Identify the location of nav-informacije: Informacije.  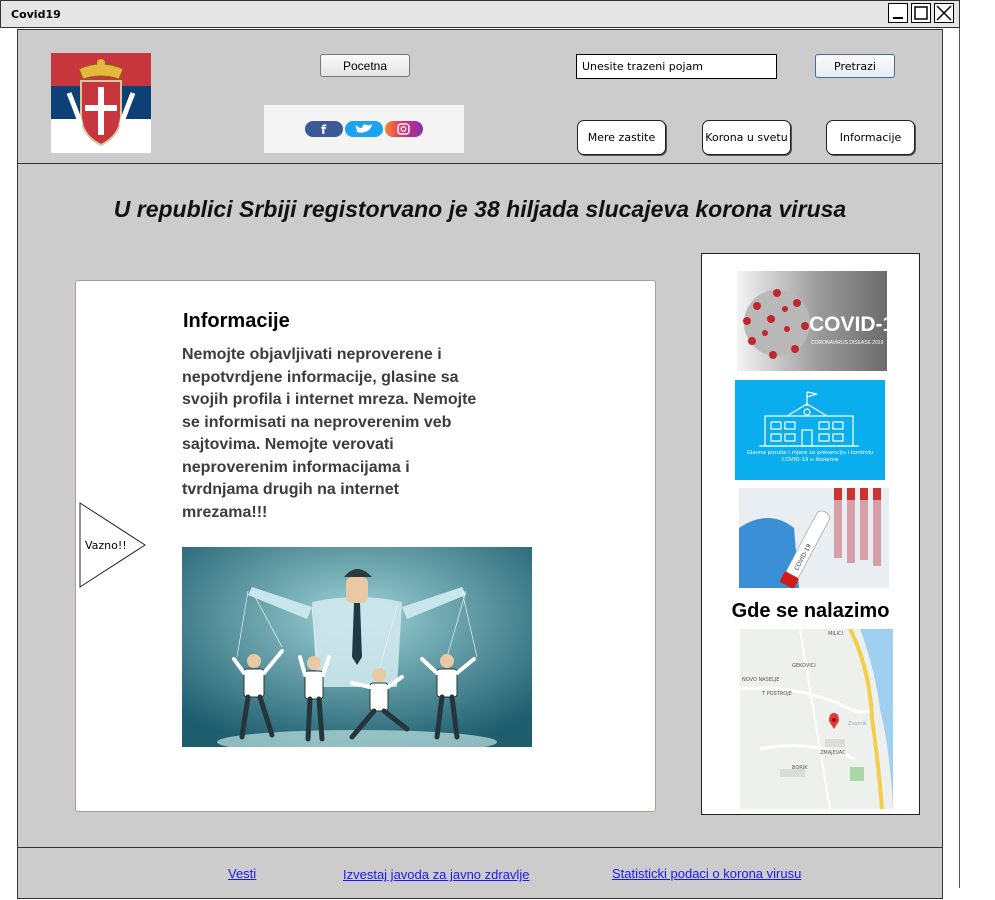
(870, 137).